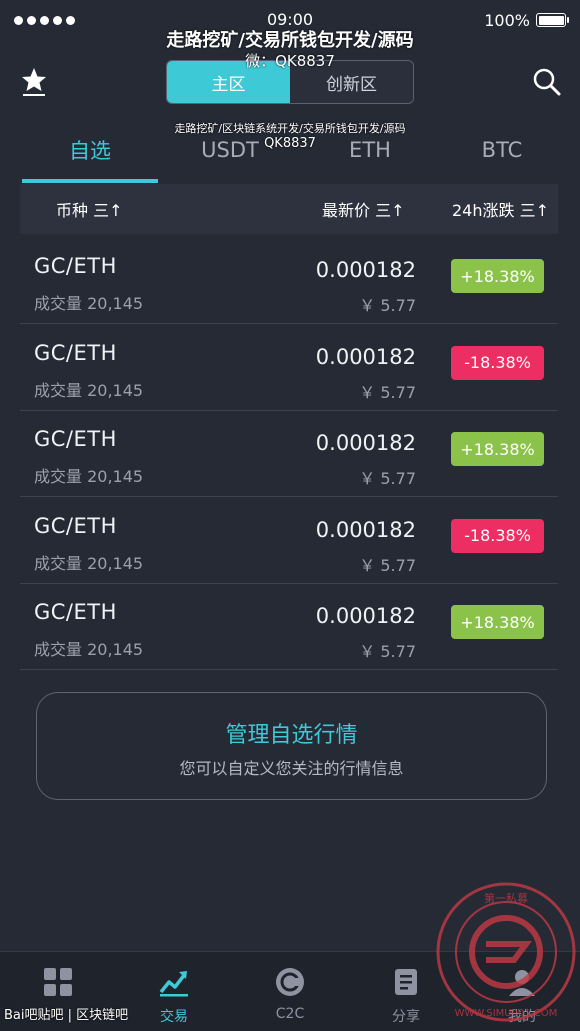 The image size is (580, 1031). I want to click on chart-icon, so click(173, 984).